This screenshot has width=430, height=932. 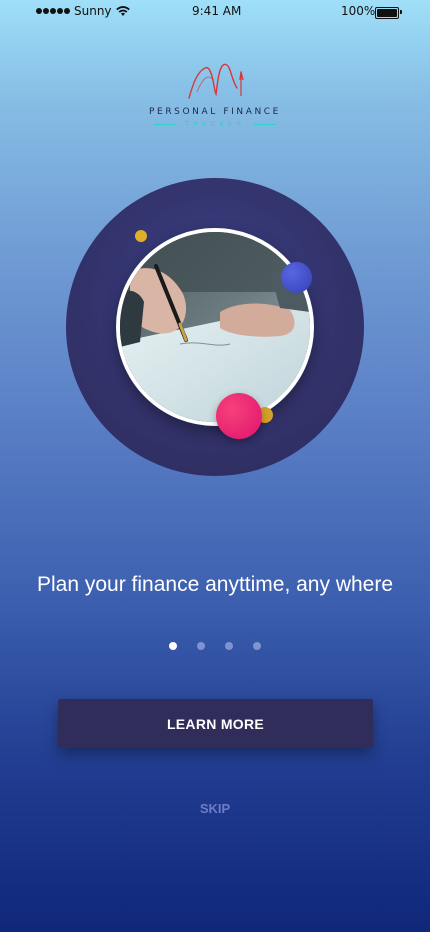 What do you see at coordinates (215, 112) in the screenshot?
I see `logo-title: PERSONAL FINANCE` at bounding box center [215, 112].